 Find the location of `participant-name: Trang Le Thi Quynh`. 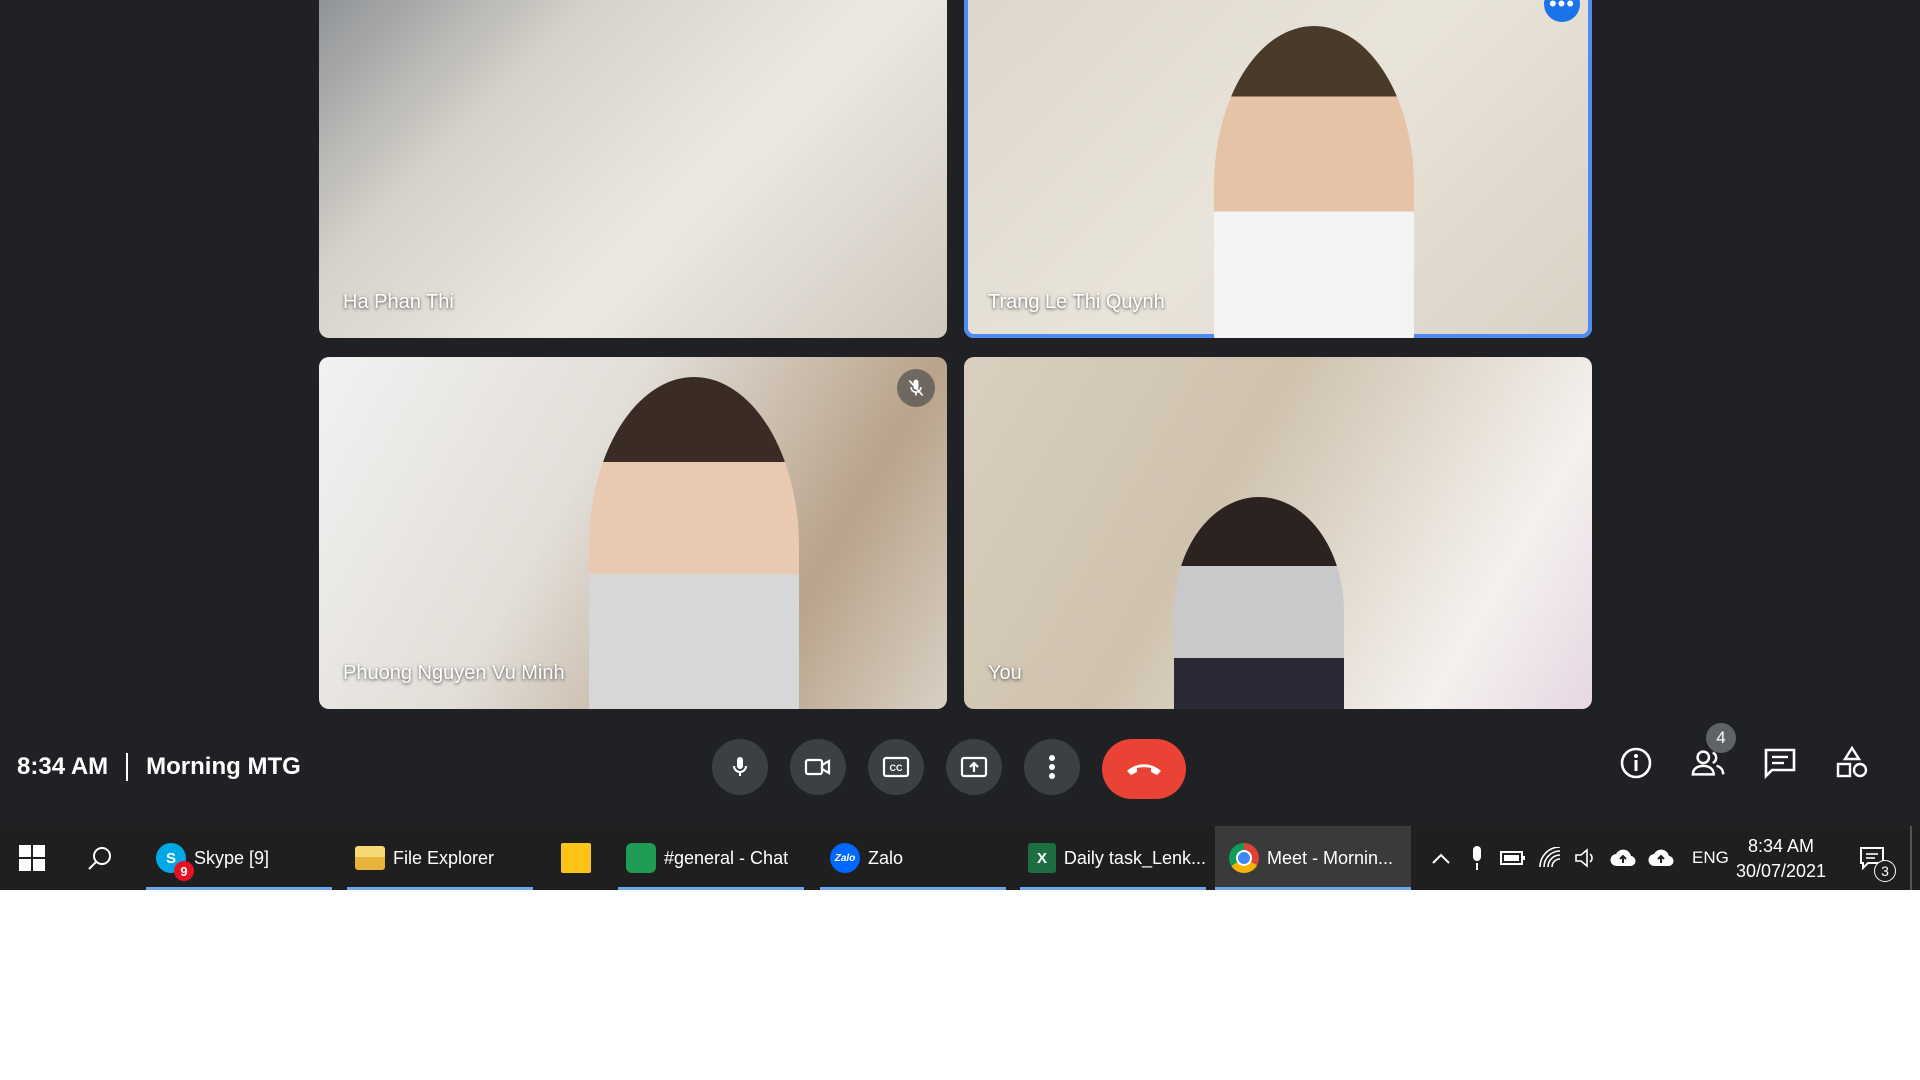

participant-name: Trang Le Thi Quynh is located at coordinates (1076, 302).